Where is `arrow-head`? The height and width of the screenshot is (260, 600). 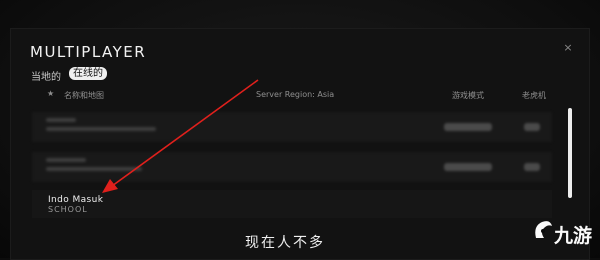
arrow-head is located at coordinates (110, 186).